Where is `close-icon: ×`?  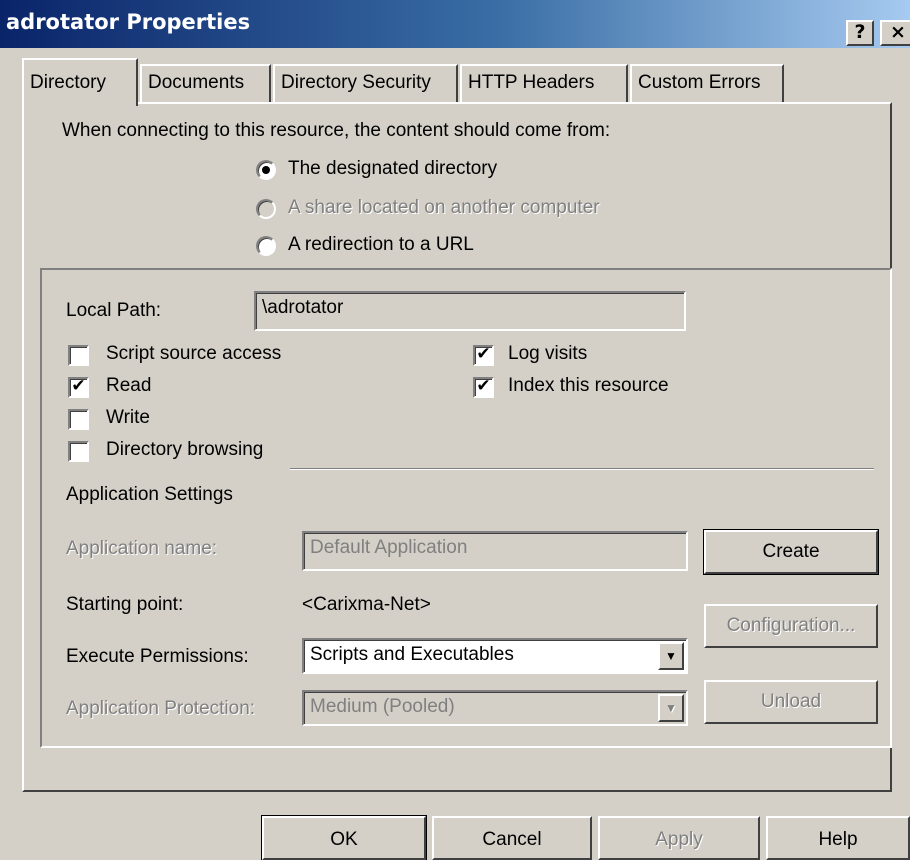
close-icon: × is located at coordinates (895, 33).